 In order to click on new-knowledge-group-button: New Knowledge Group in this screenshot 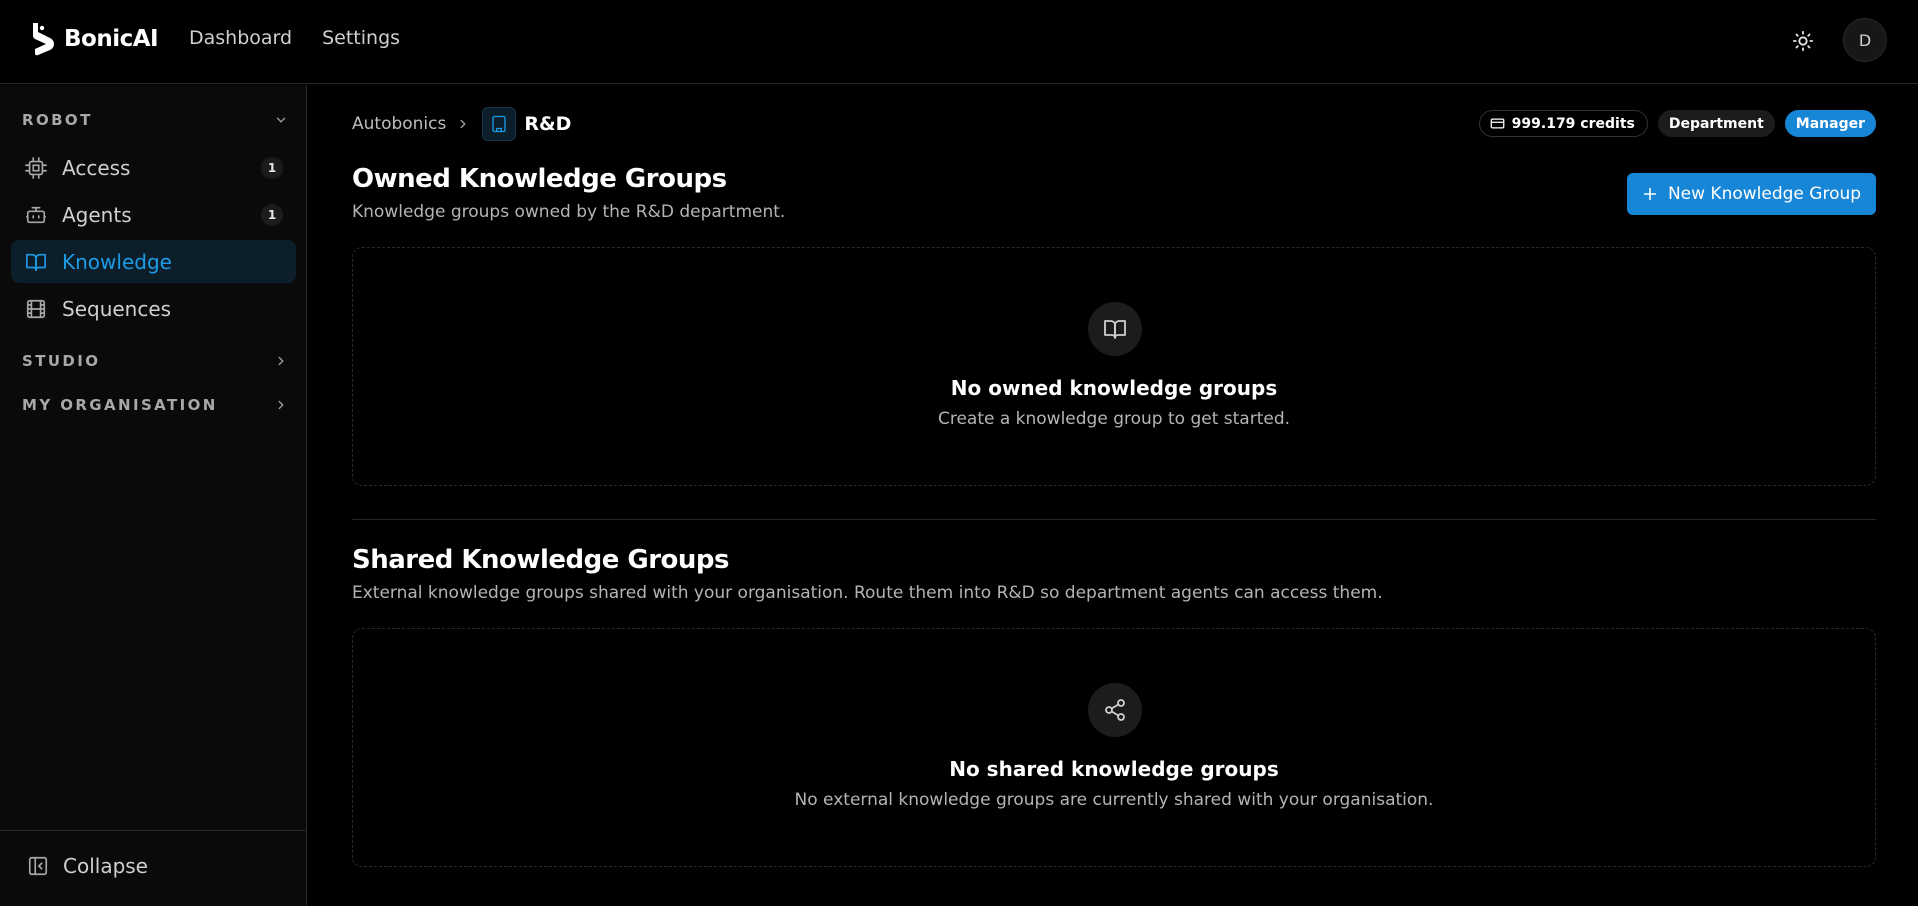, I will do `click(1751, 194)`.